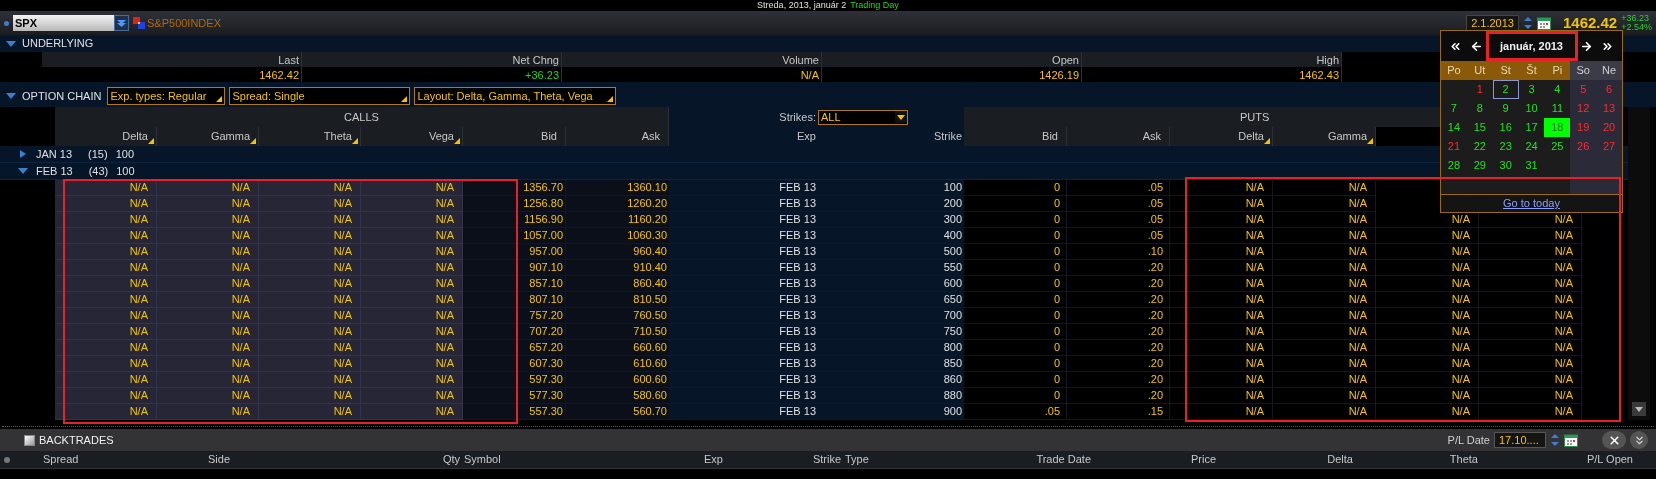  I want to click on checkbox, so click(29, 440).